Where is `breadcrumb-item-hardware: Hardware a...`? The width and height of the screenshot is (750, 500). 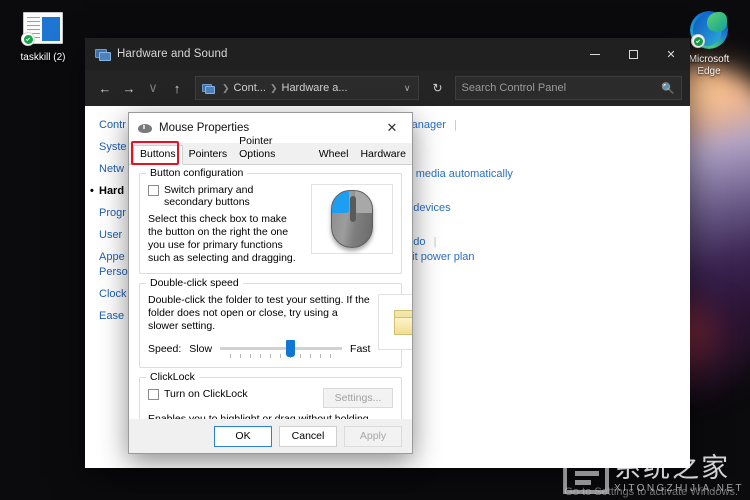 breadcrumb-item-hardware: Hardware a... is located at coordinates (315, 88).